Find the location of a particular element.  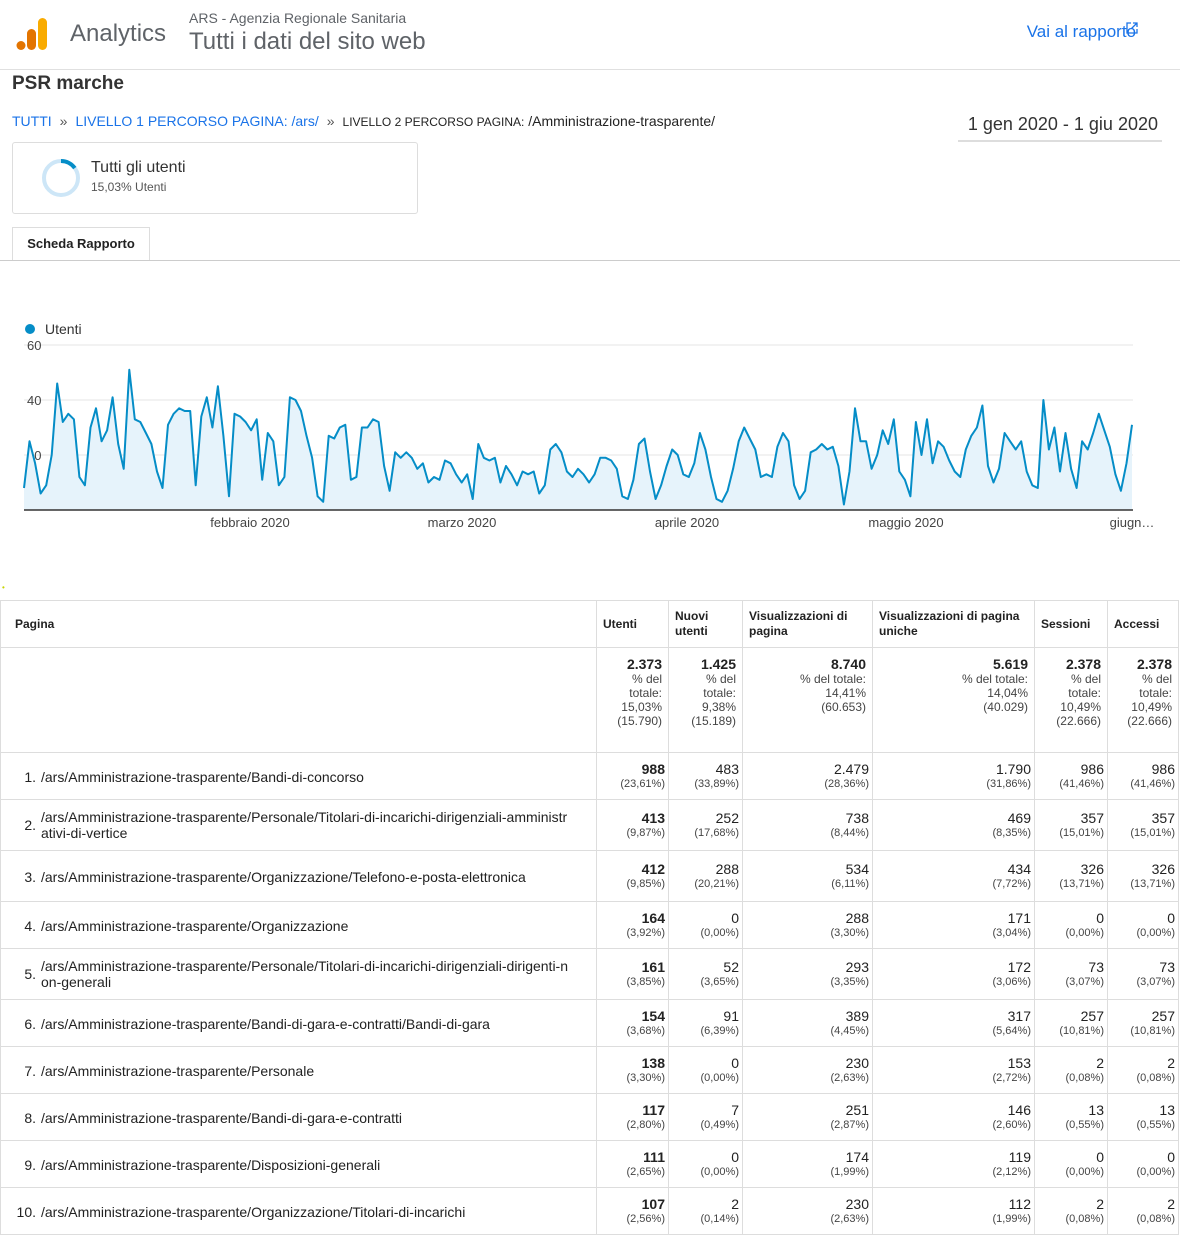

open-report-link: Vai al rapporto is located at coordinates (1081, 32).